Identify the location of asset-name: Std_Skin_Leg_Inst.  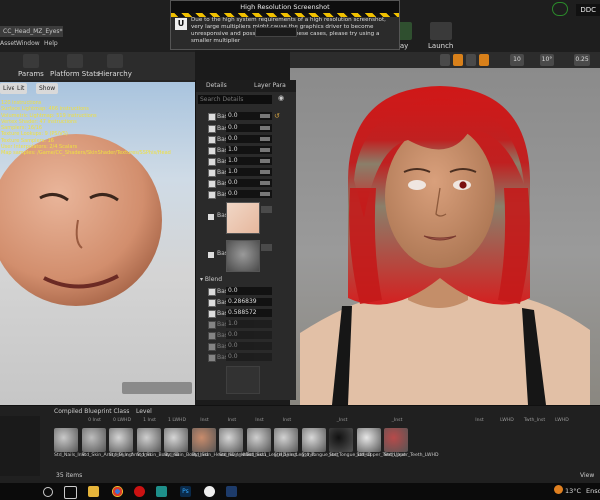
(294, 455).